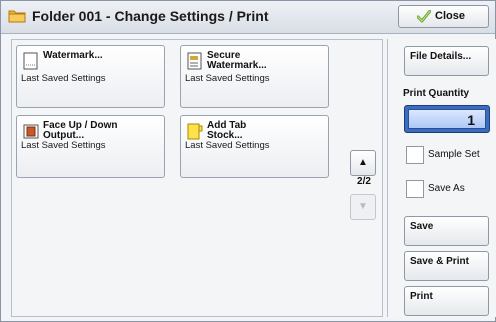  I want to click on print-quantity-inner: 1, so click(447, 119).